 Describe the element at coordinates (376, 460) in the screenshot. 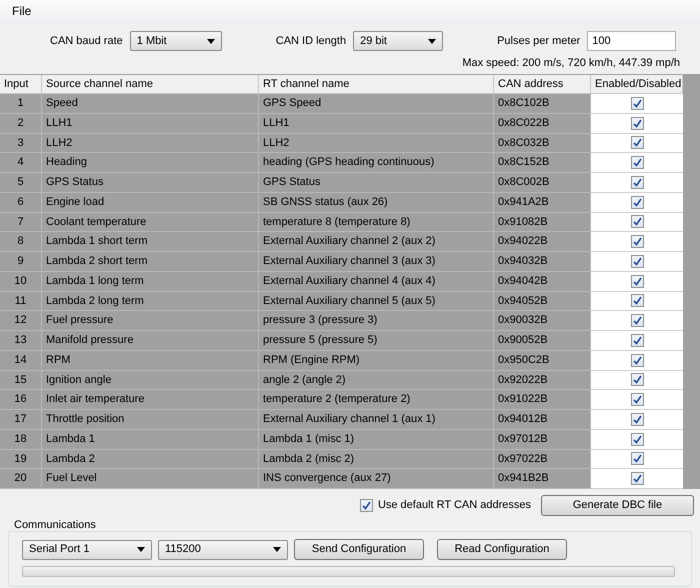

I see `table-cell: Lambda 2 (misc 2)` at that location.